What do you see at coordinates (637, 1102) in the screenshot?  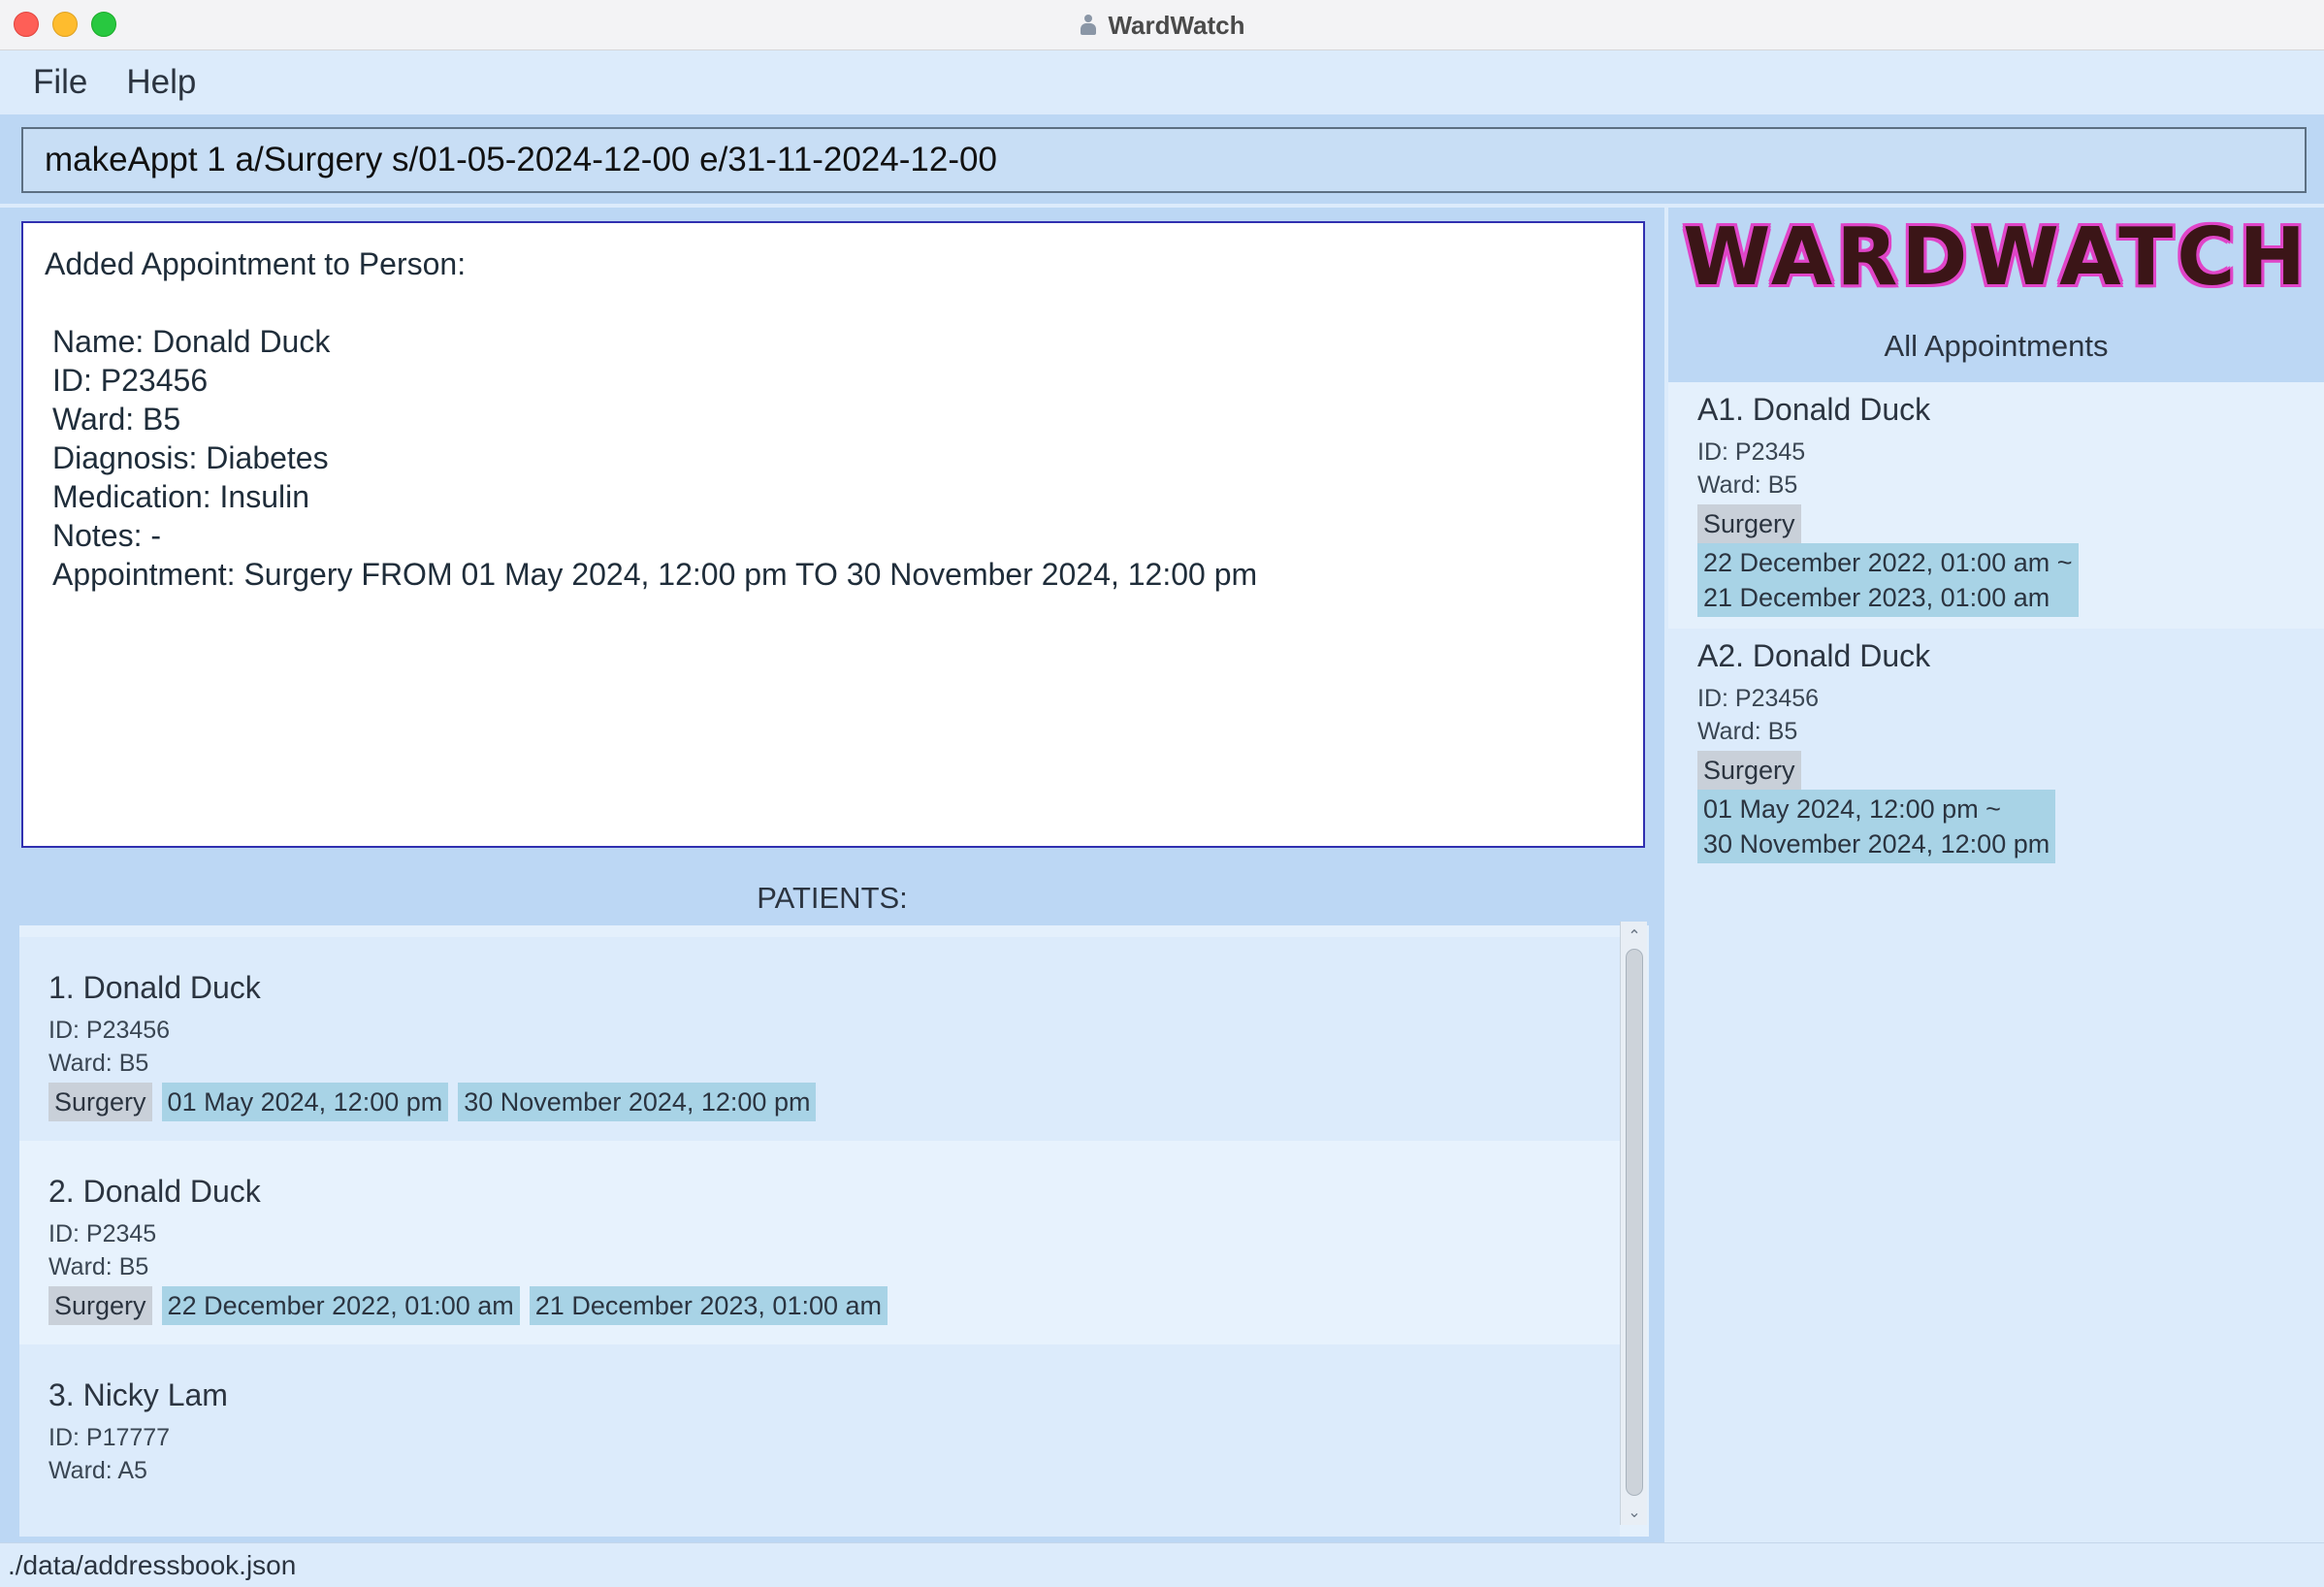 I see `appointment-end-tag: 30 November 2024, 12:00 pm` at bounding box center [637, 1102].